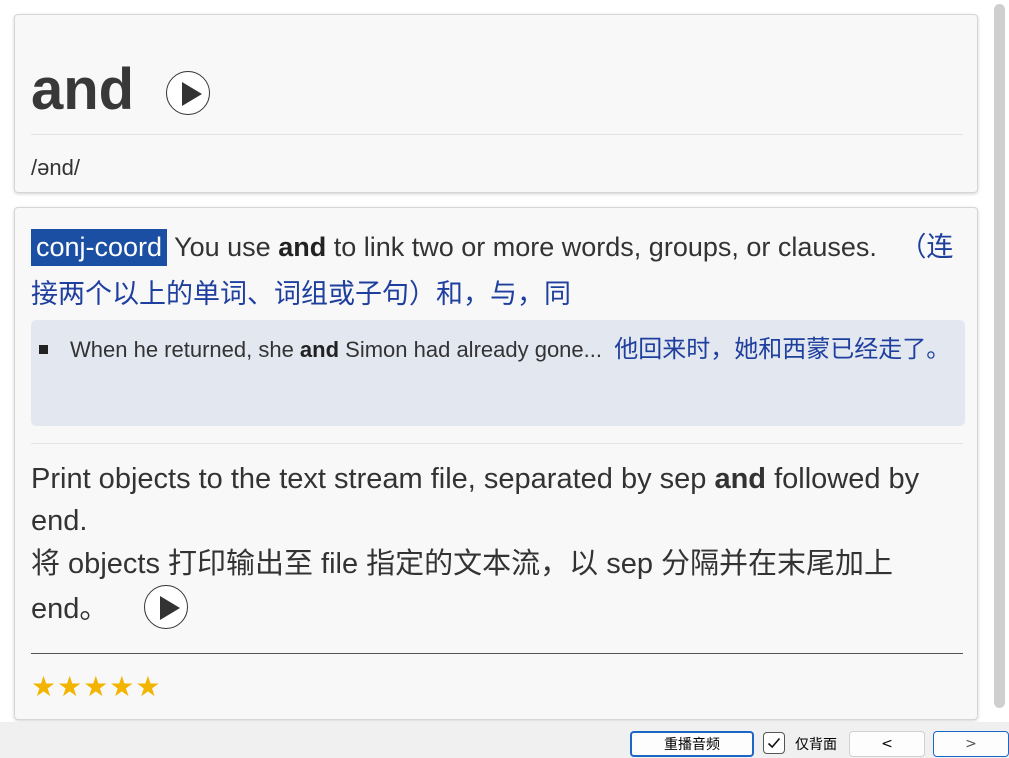 This screenshot has width=1009, height=758. I want to click on example-text-before: When he returned, she, so click(185, 349).